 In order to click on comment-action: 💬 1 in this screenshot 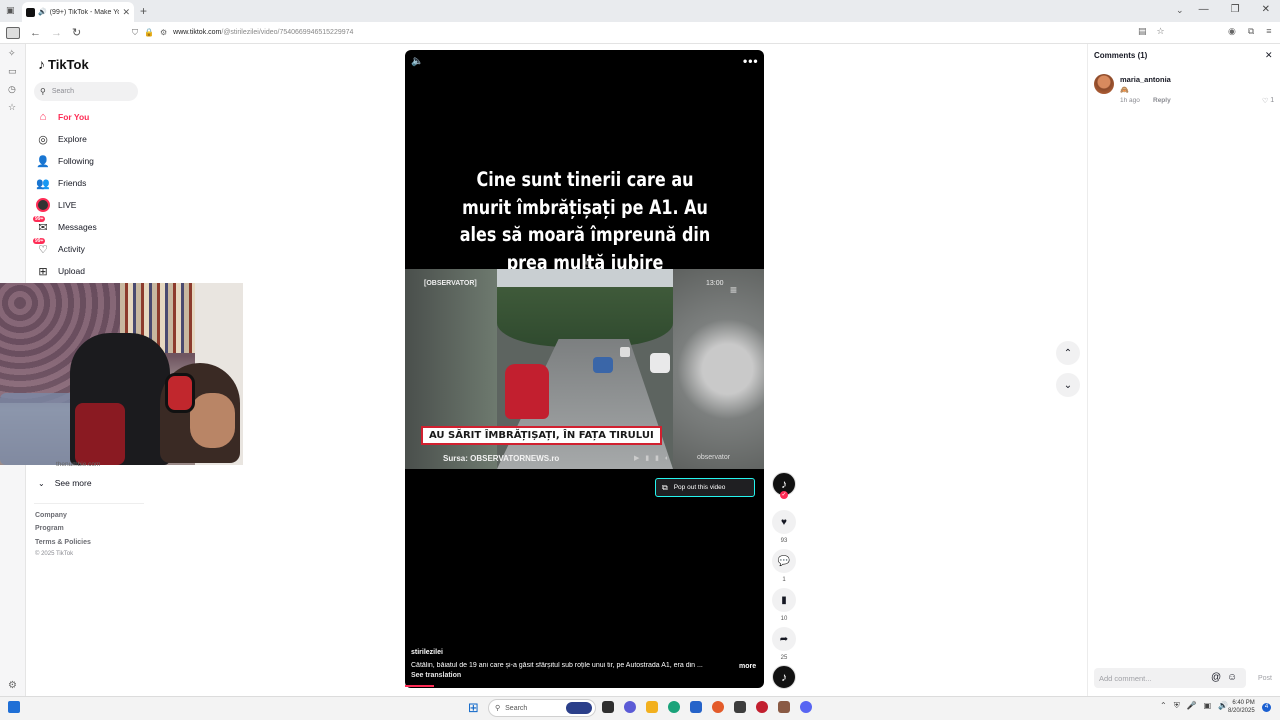, I will do `click(784, 566)`.